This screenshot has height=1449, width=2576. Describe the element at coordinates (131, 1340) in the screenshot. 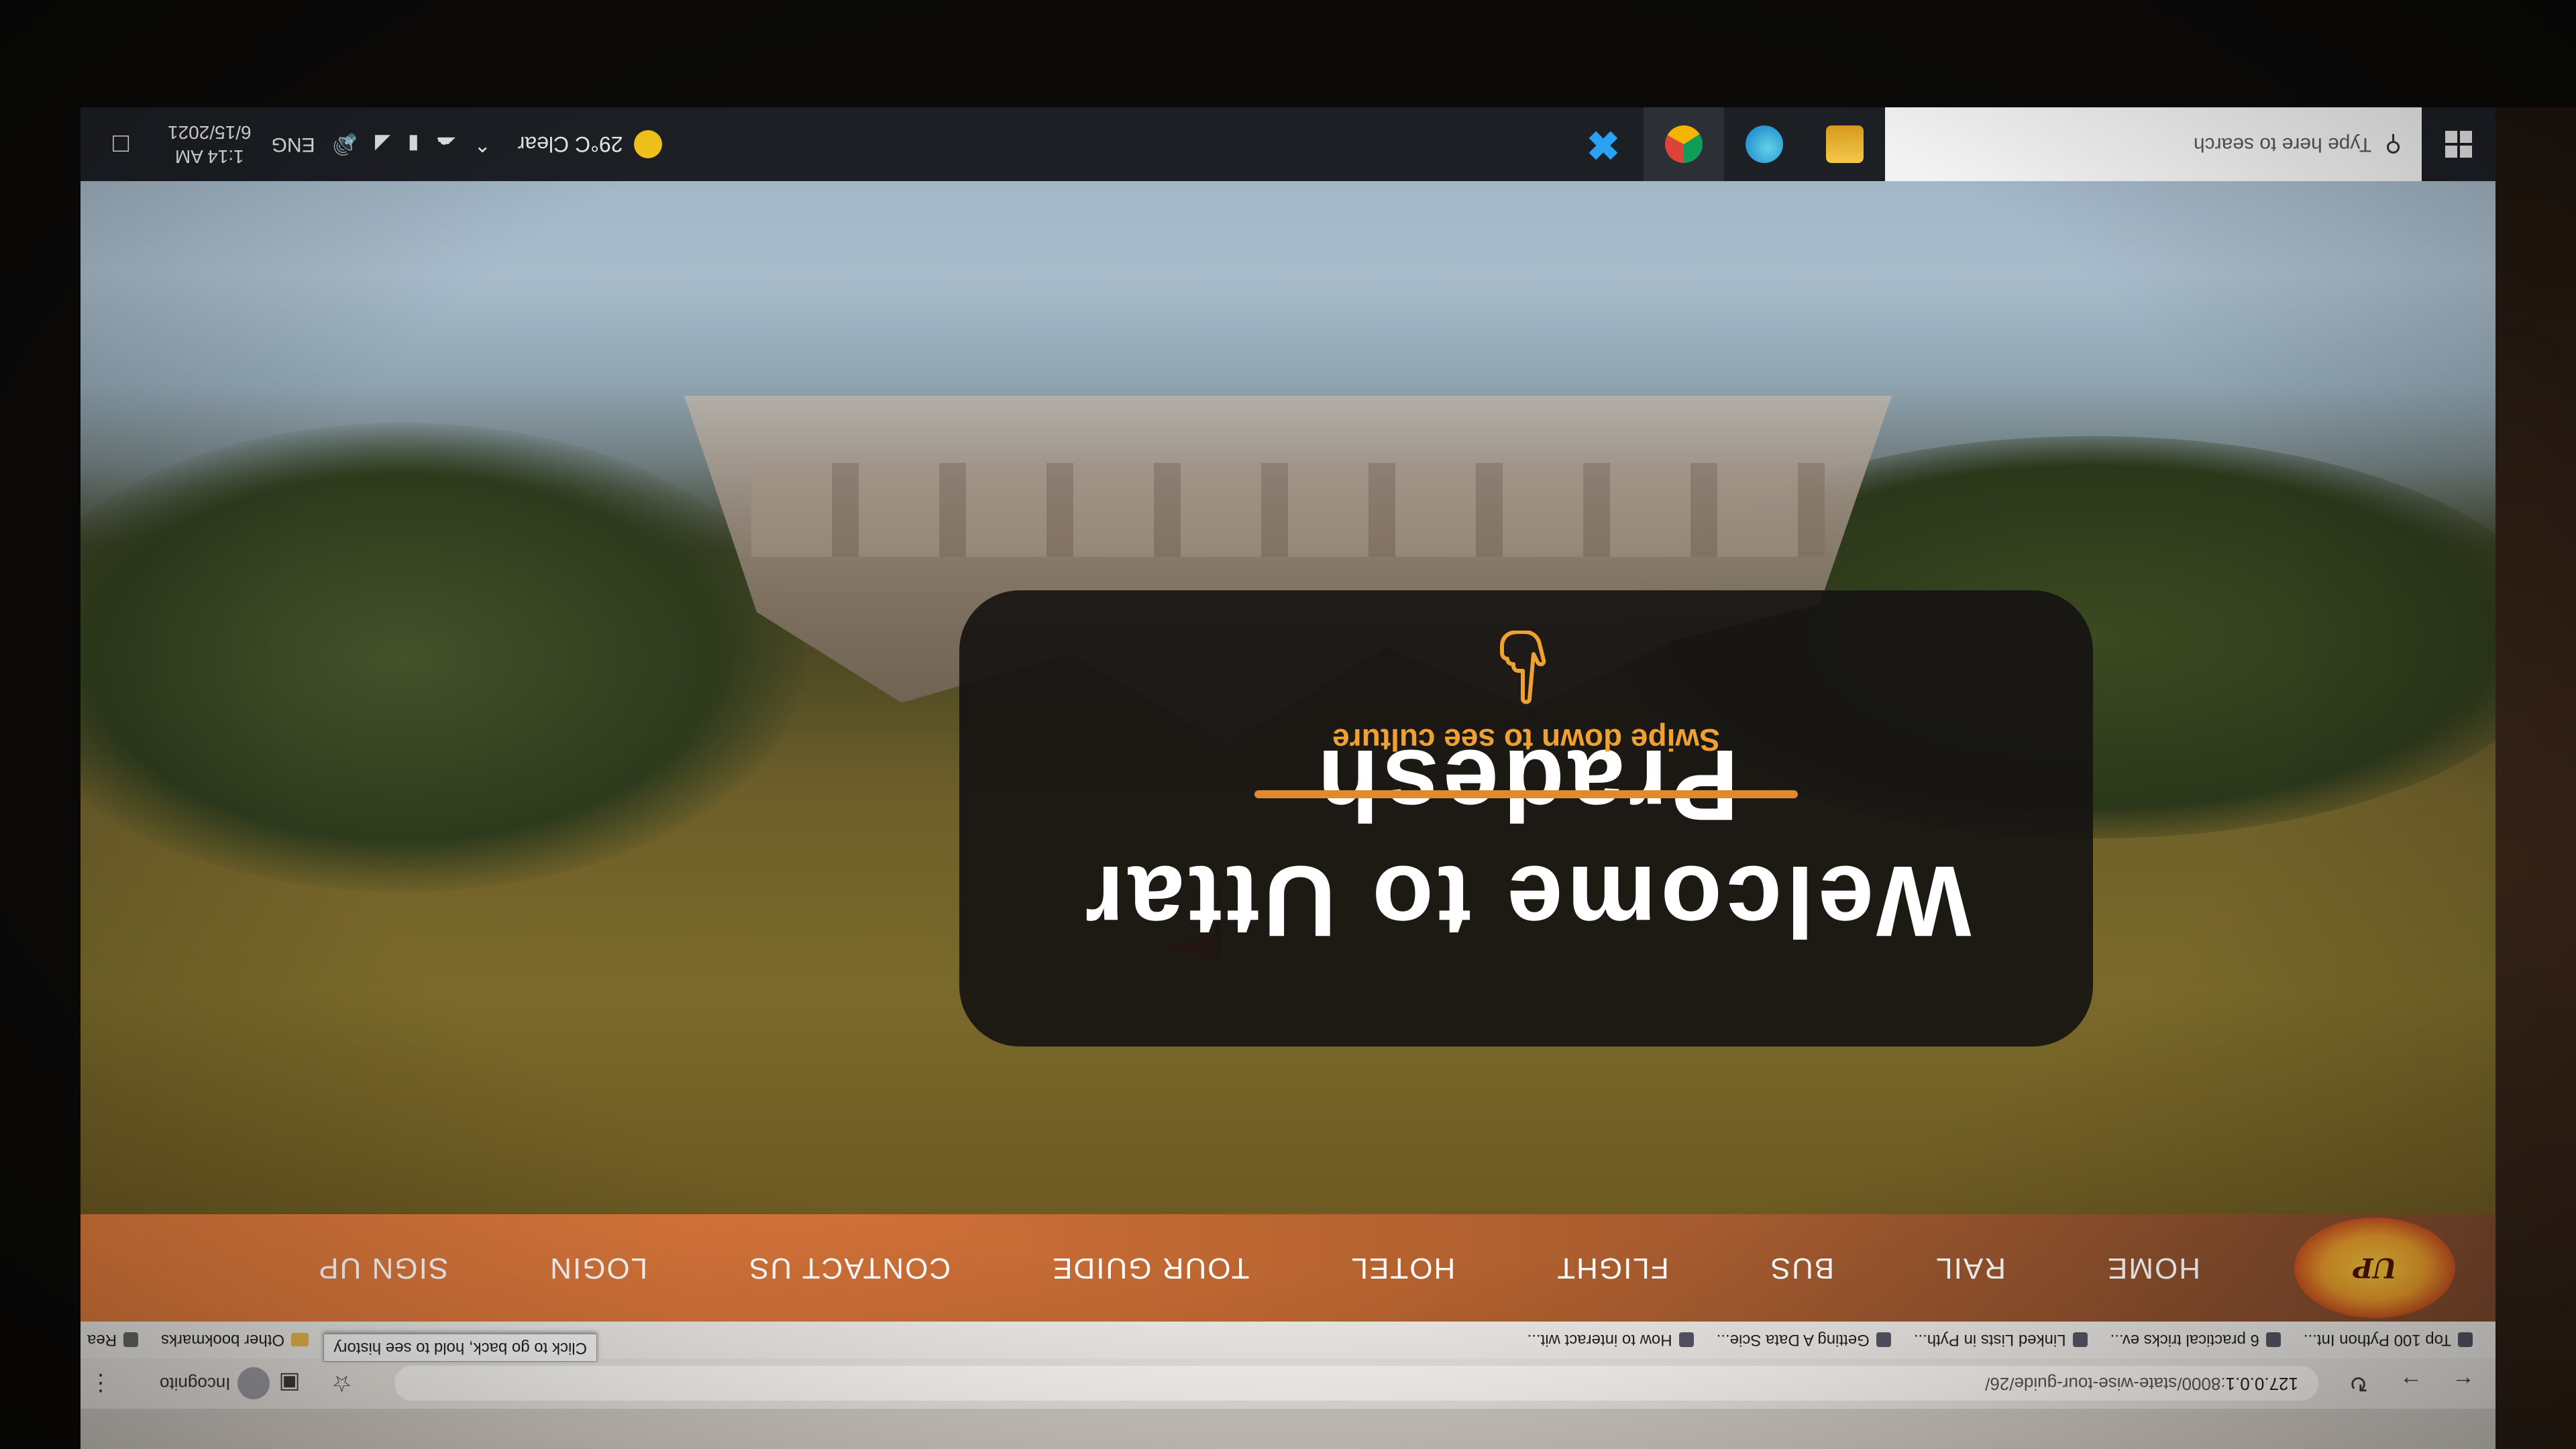

I see `reading-list-icon` at that location.